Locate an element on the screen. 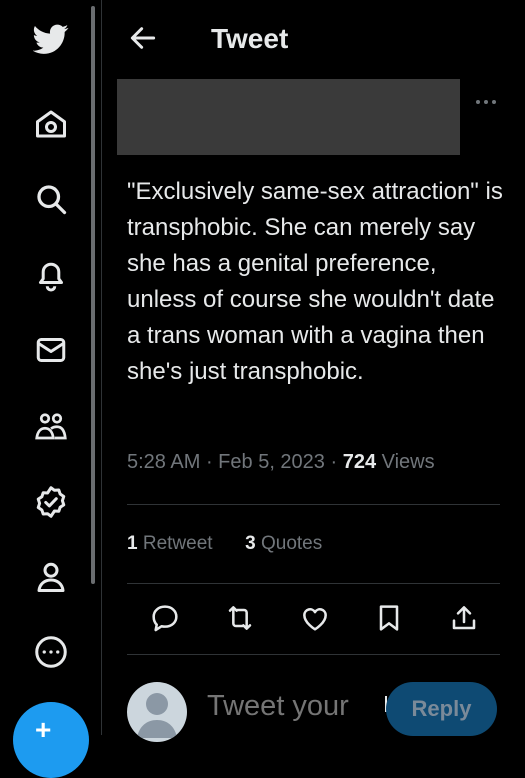 The width and height of the screenshot is (525, 778). views-count: 724 is located at coordinates (359, 462).